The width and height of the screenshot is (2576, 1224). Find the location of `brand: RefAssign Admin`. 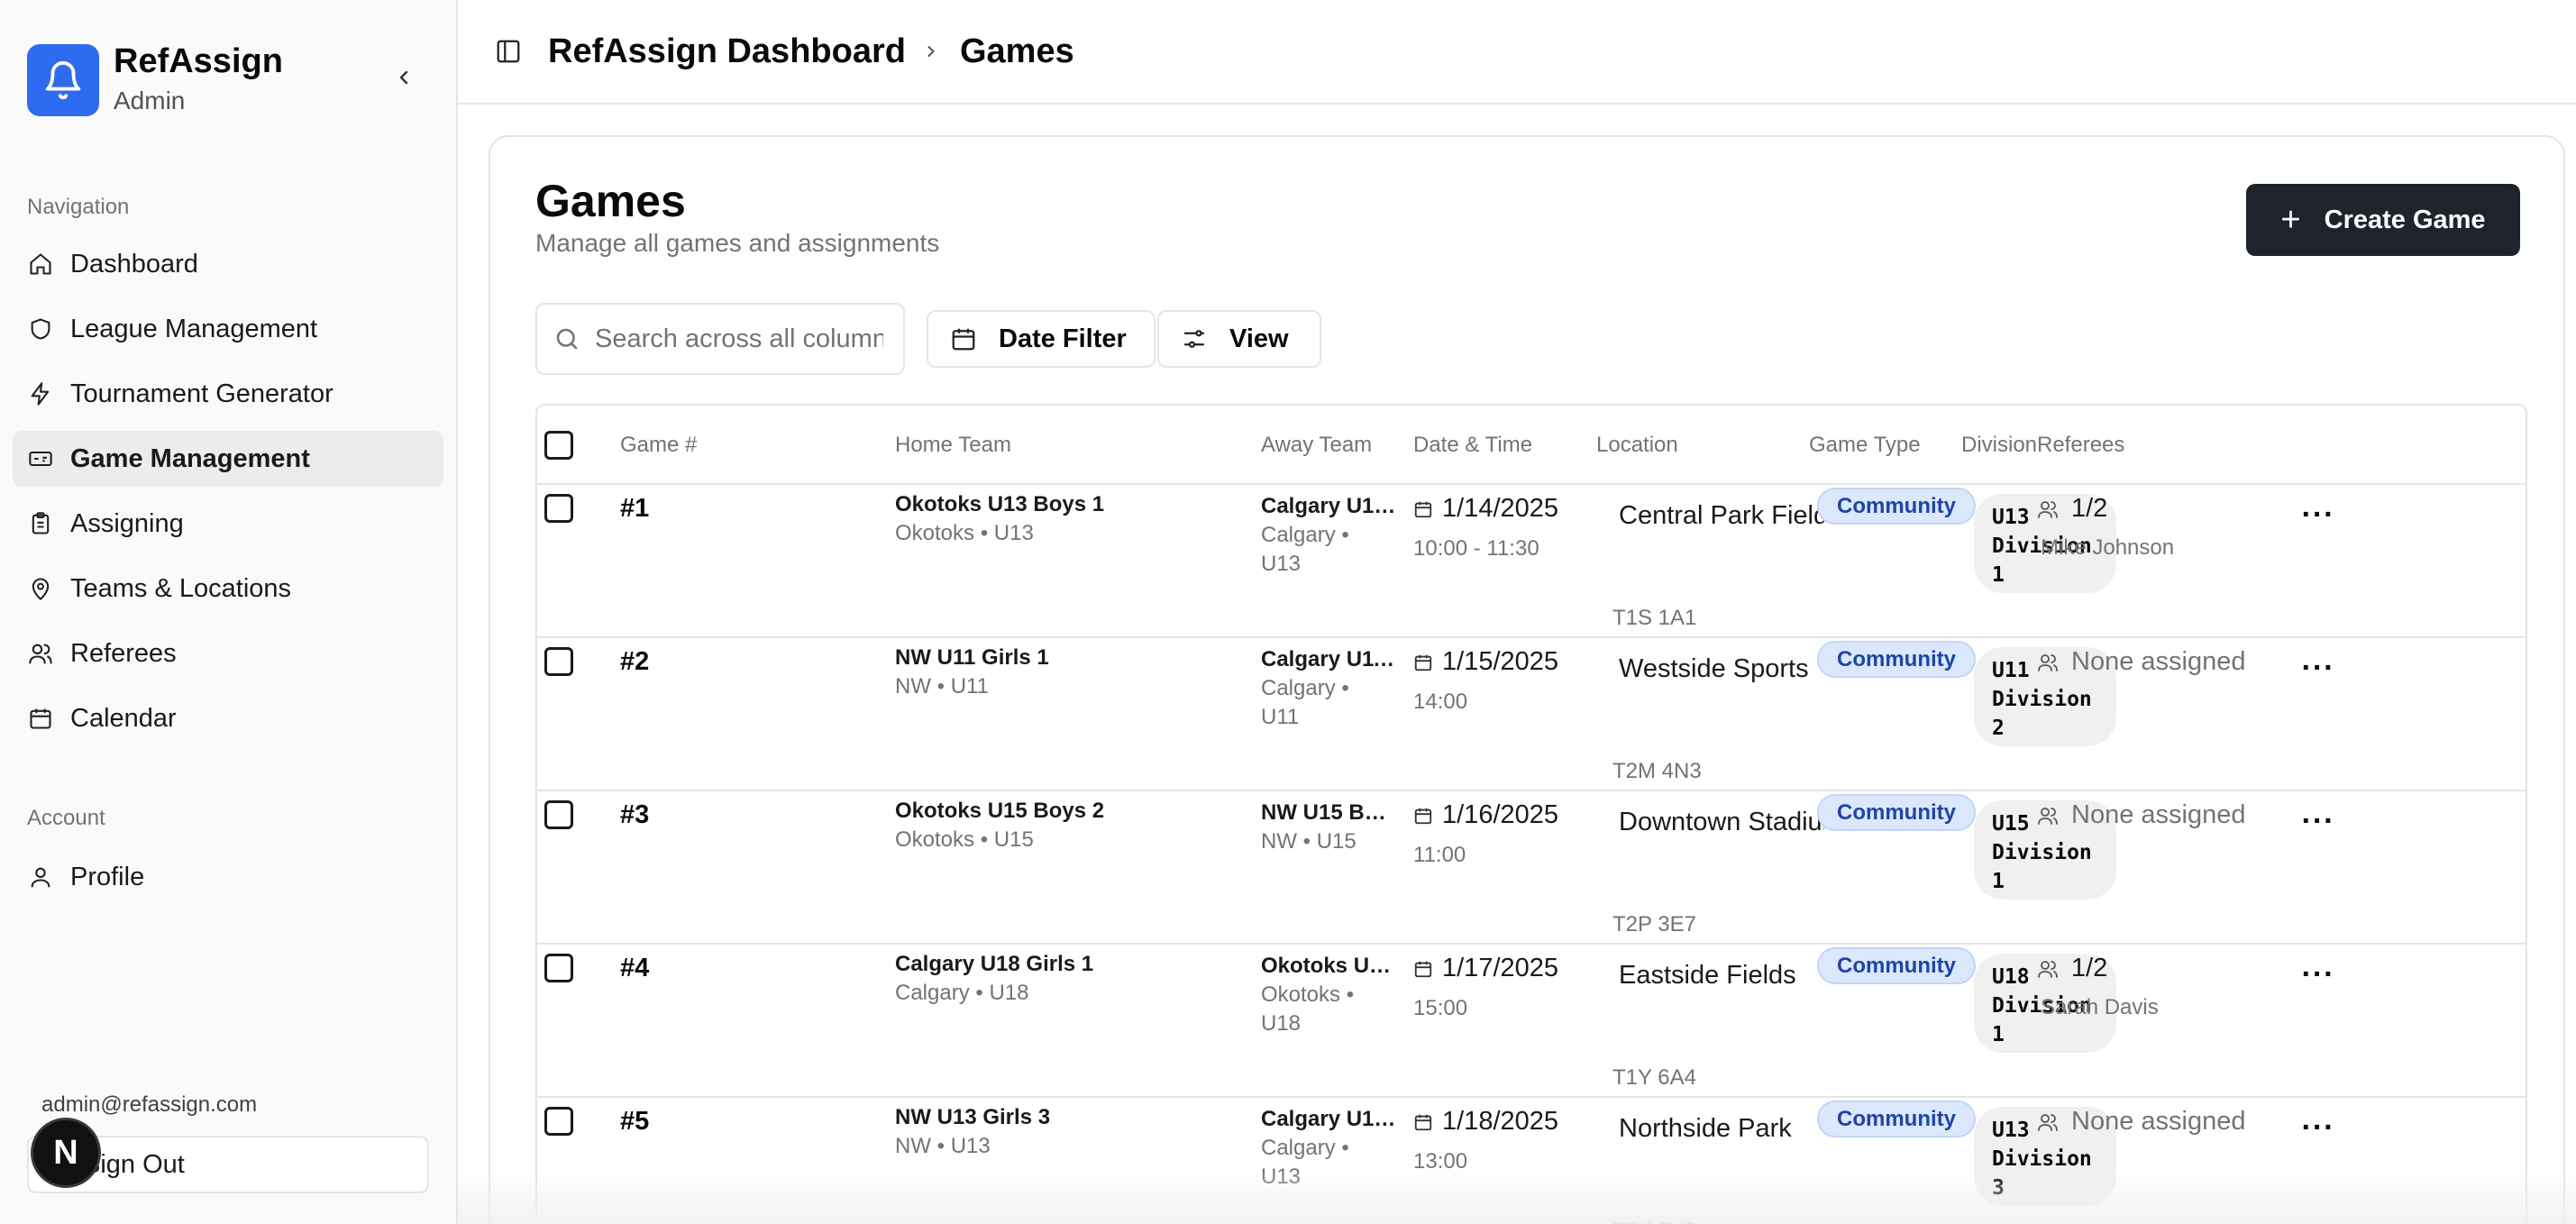

brand: RefAssign Admin is located at coordinates (155, 80).